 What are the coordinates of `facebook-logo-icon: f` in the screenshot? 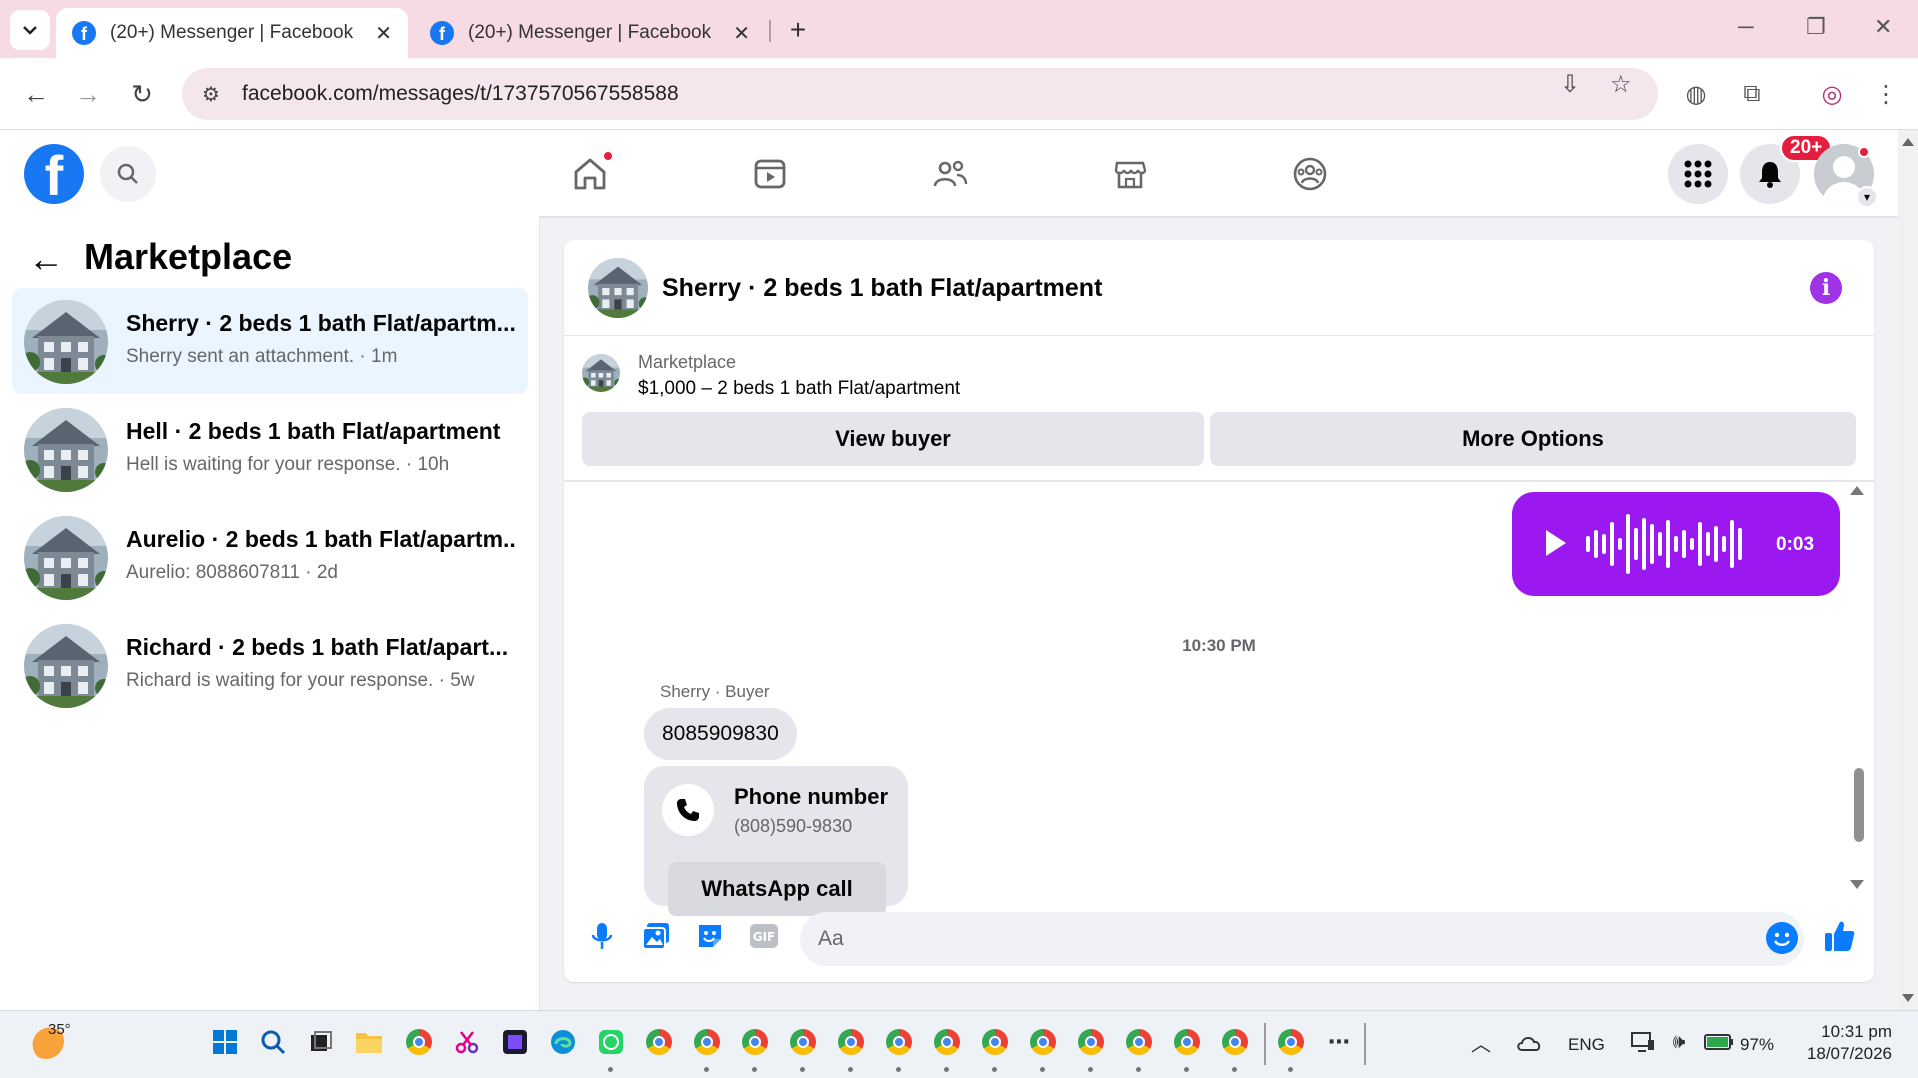 It's located at (54, 174).